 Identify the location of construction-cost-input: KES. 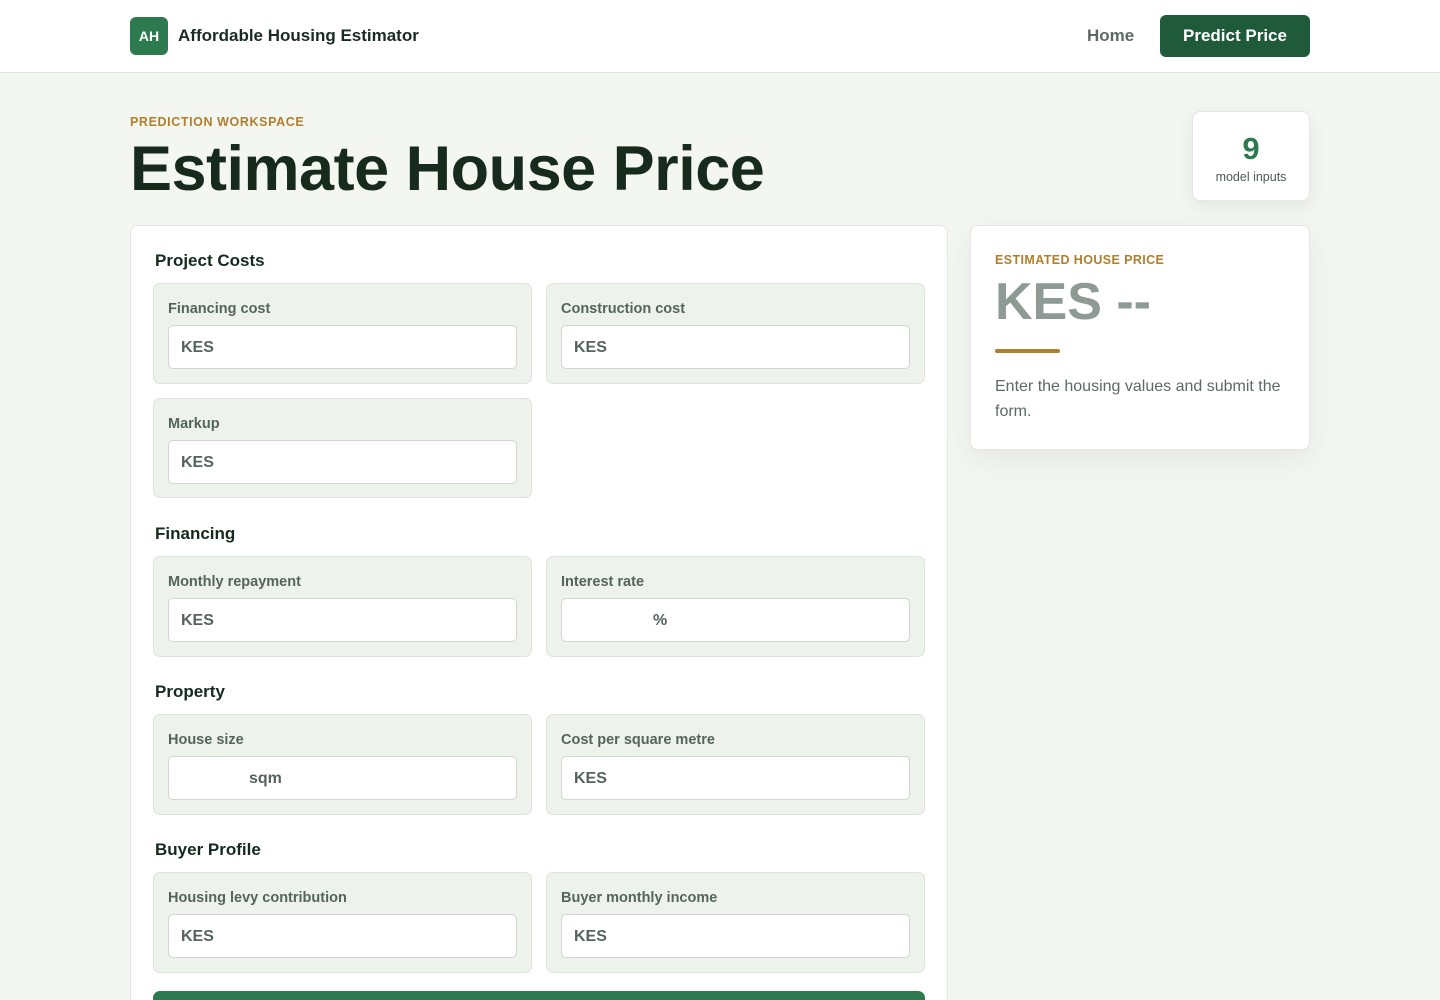
(735, 347).